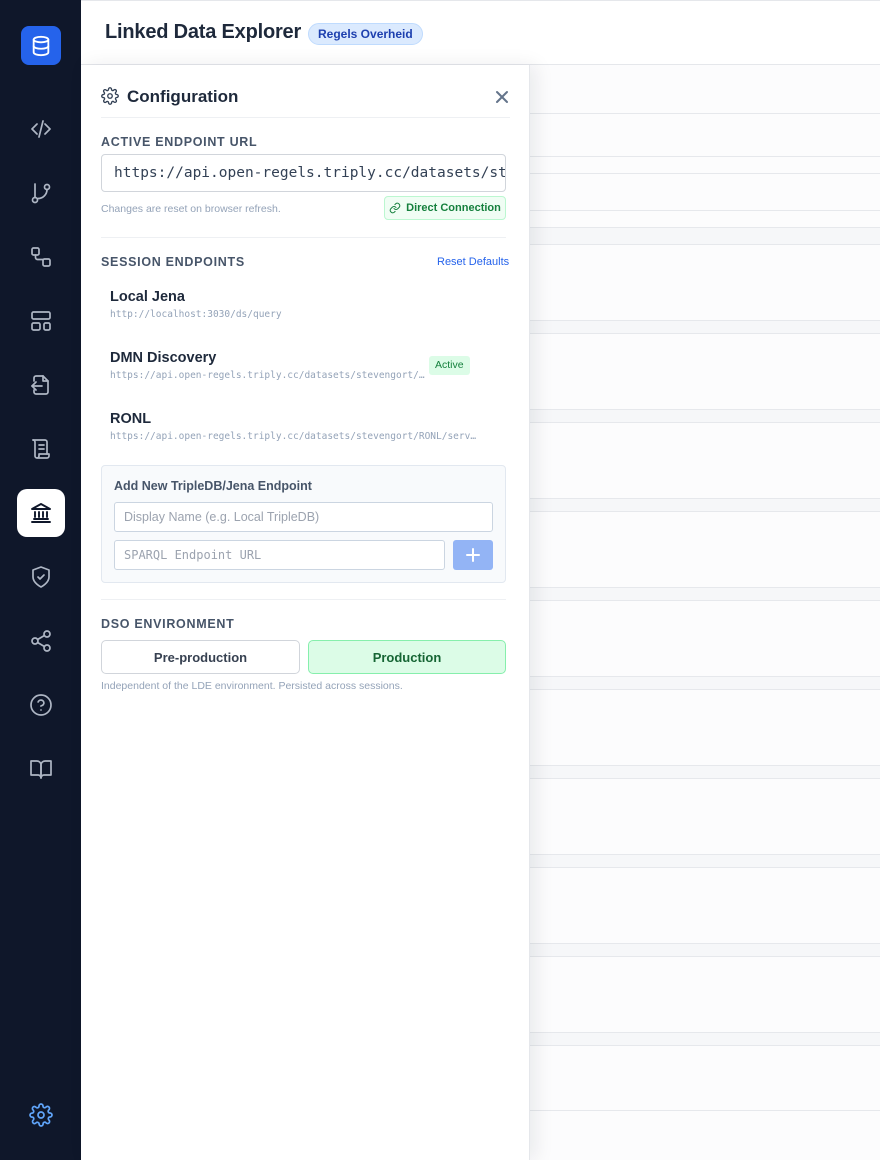 The image size is (880, 1160). What do you see at coordinates (131, 419) in the screenshot?
I see `endpoint-name: RONL` at bounding box center [131, 419].